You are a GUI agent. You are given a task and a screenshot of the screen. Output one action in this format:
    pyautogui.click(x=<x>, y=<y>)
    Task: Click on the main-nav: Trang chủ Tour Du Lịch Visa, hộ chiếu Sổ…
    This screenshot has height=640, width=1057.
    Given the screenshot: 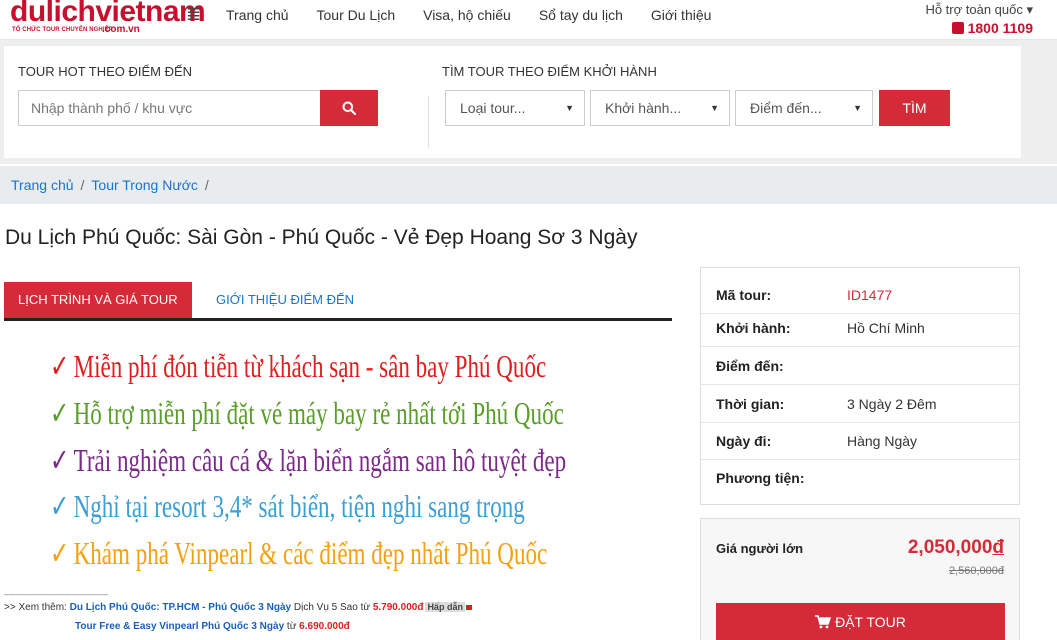 What is the action you would take?
    pyautogui.click(x=482, y=15)
    